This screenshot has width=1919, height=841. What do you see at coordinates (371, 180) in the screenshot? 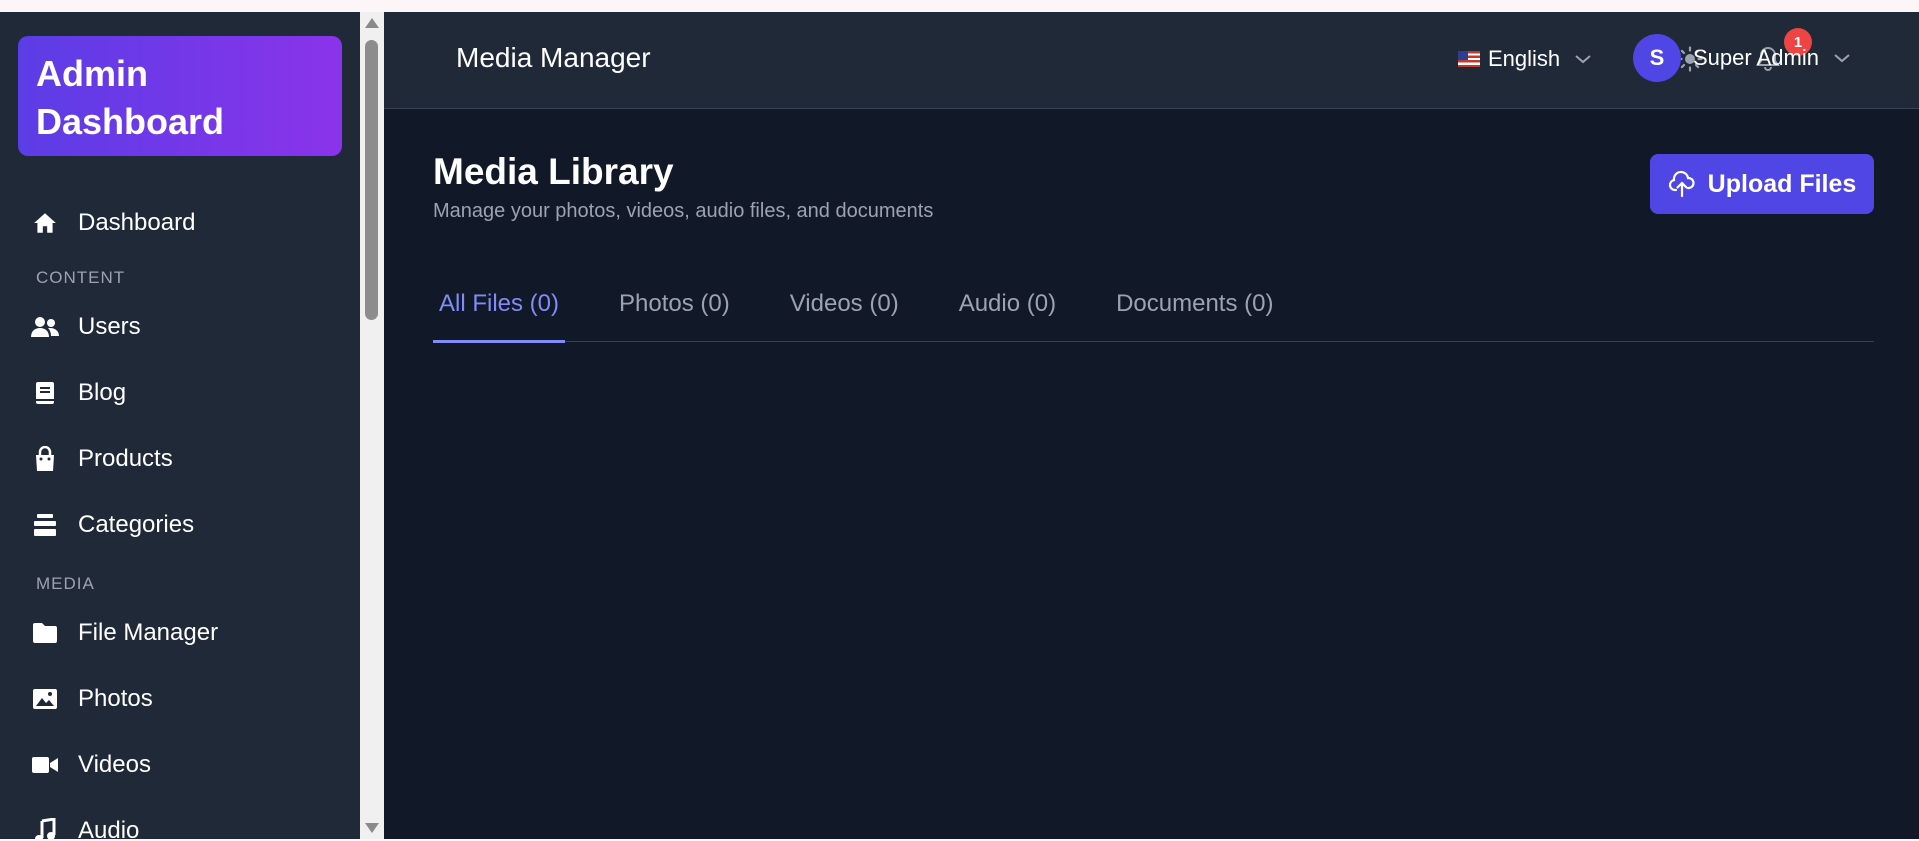
I see `scrollbar-thumb` at bounding box center [371, 180].